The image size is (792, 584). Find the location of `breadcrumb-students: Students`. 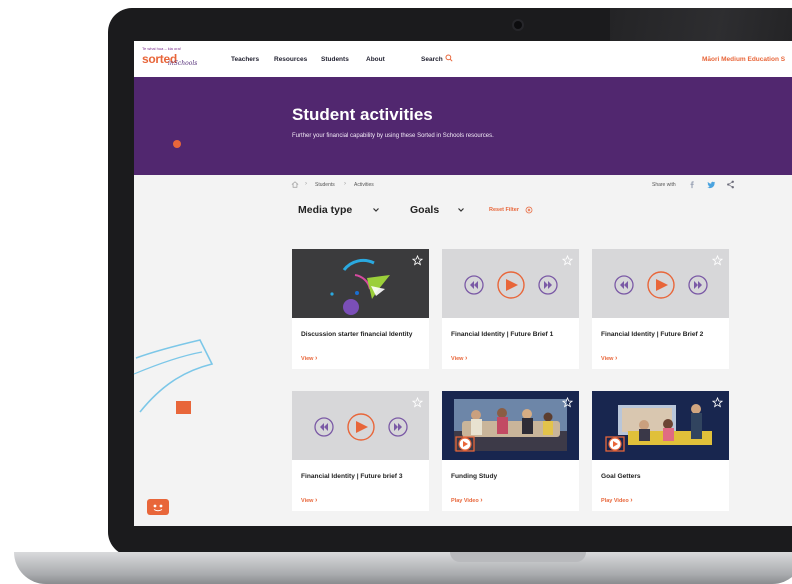

breadcrumb-students: Students is located at coordinates (325, 185).